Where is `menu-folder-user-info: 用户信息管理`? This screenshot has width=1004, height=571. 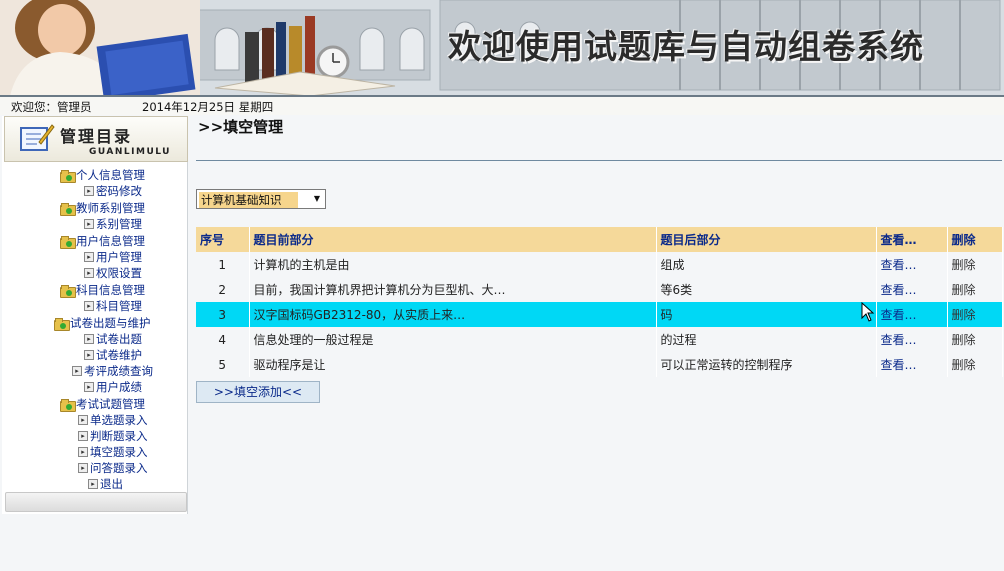 menu-folder-user-info: 用户信息管理 is located at coordinates (102, 241).